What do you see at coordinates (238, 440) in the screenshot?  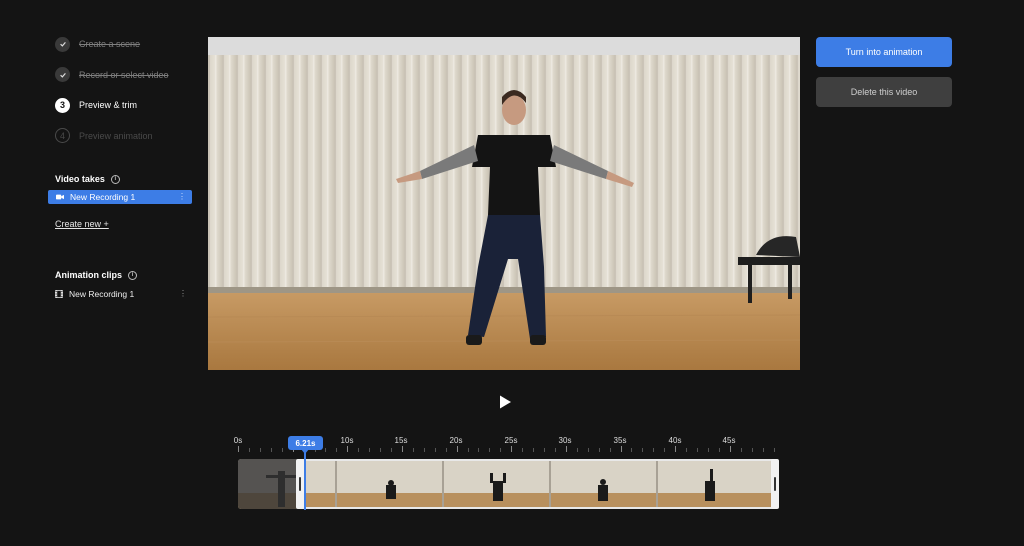 I see `tick-label: 0s` at bounding box center [238, 440].